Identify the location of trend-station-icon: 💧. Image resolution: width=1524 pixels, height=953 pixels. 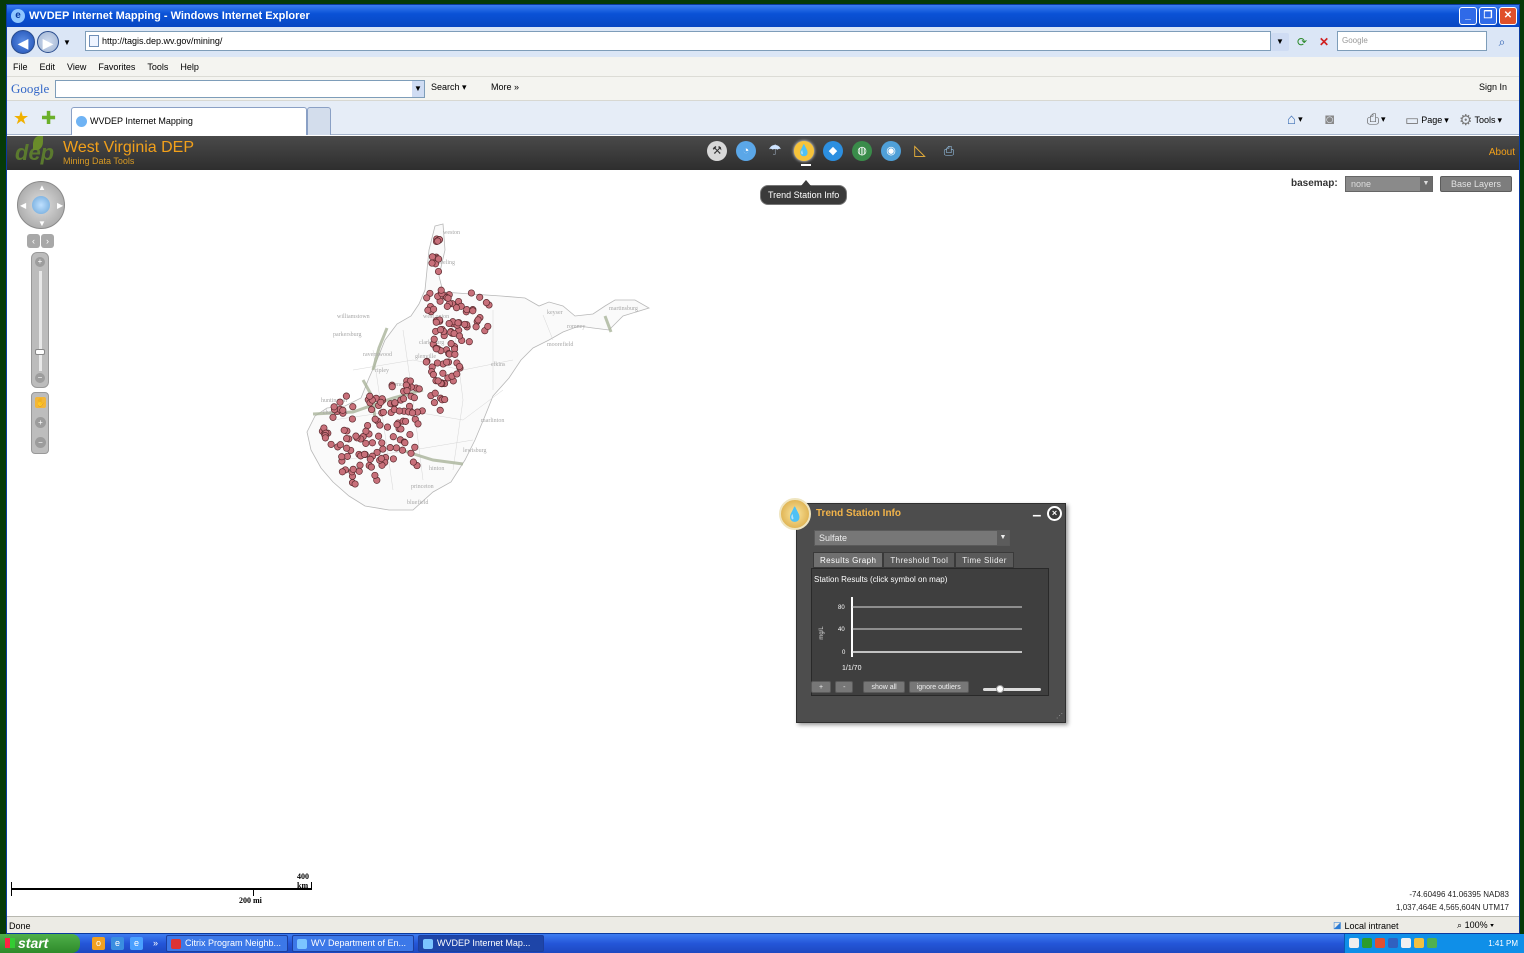
(804, 151).